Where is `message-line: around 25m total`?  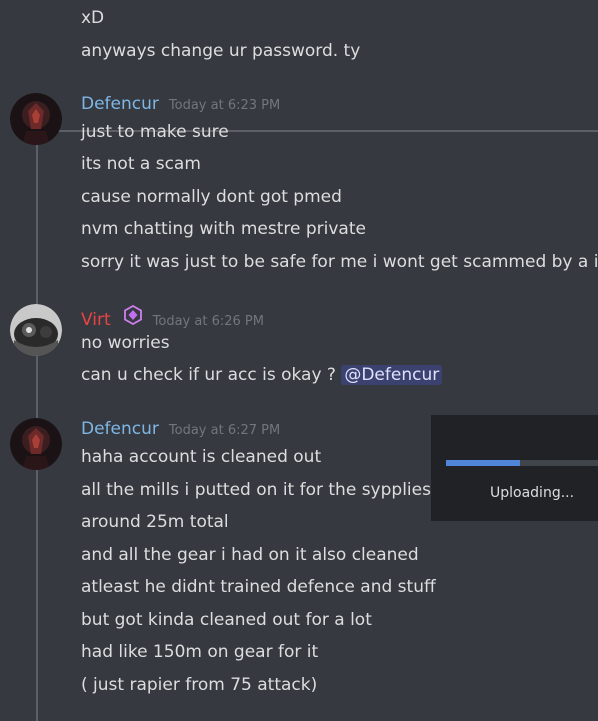 message-line: around 25m total is located at coordinates (155, 522).